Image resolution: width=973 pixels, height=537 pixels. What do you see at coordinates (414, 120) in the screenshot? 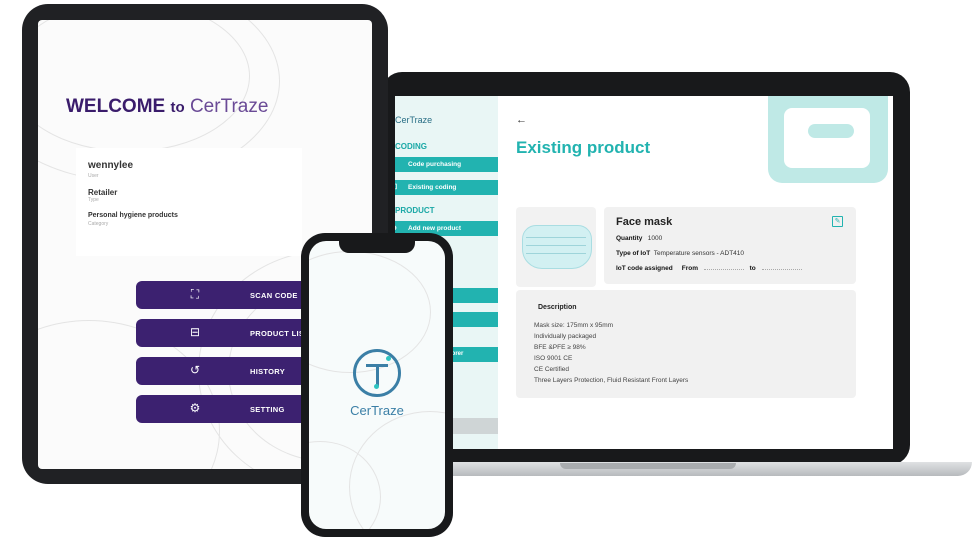
I see `sidebar-brand: CerTraze` at bounding box center [414, 120].